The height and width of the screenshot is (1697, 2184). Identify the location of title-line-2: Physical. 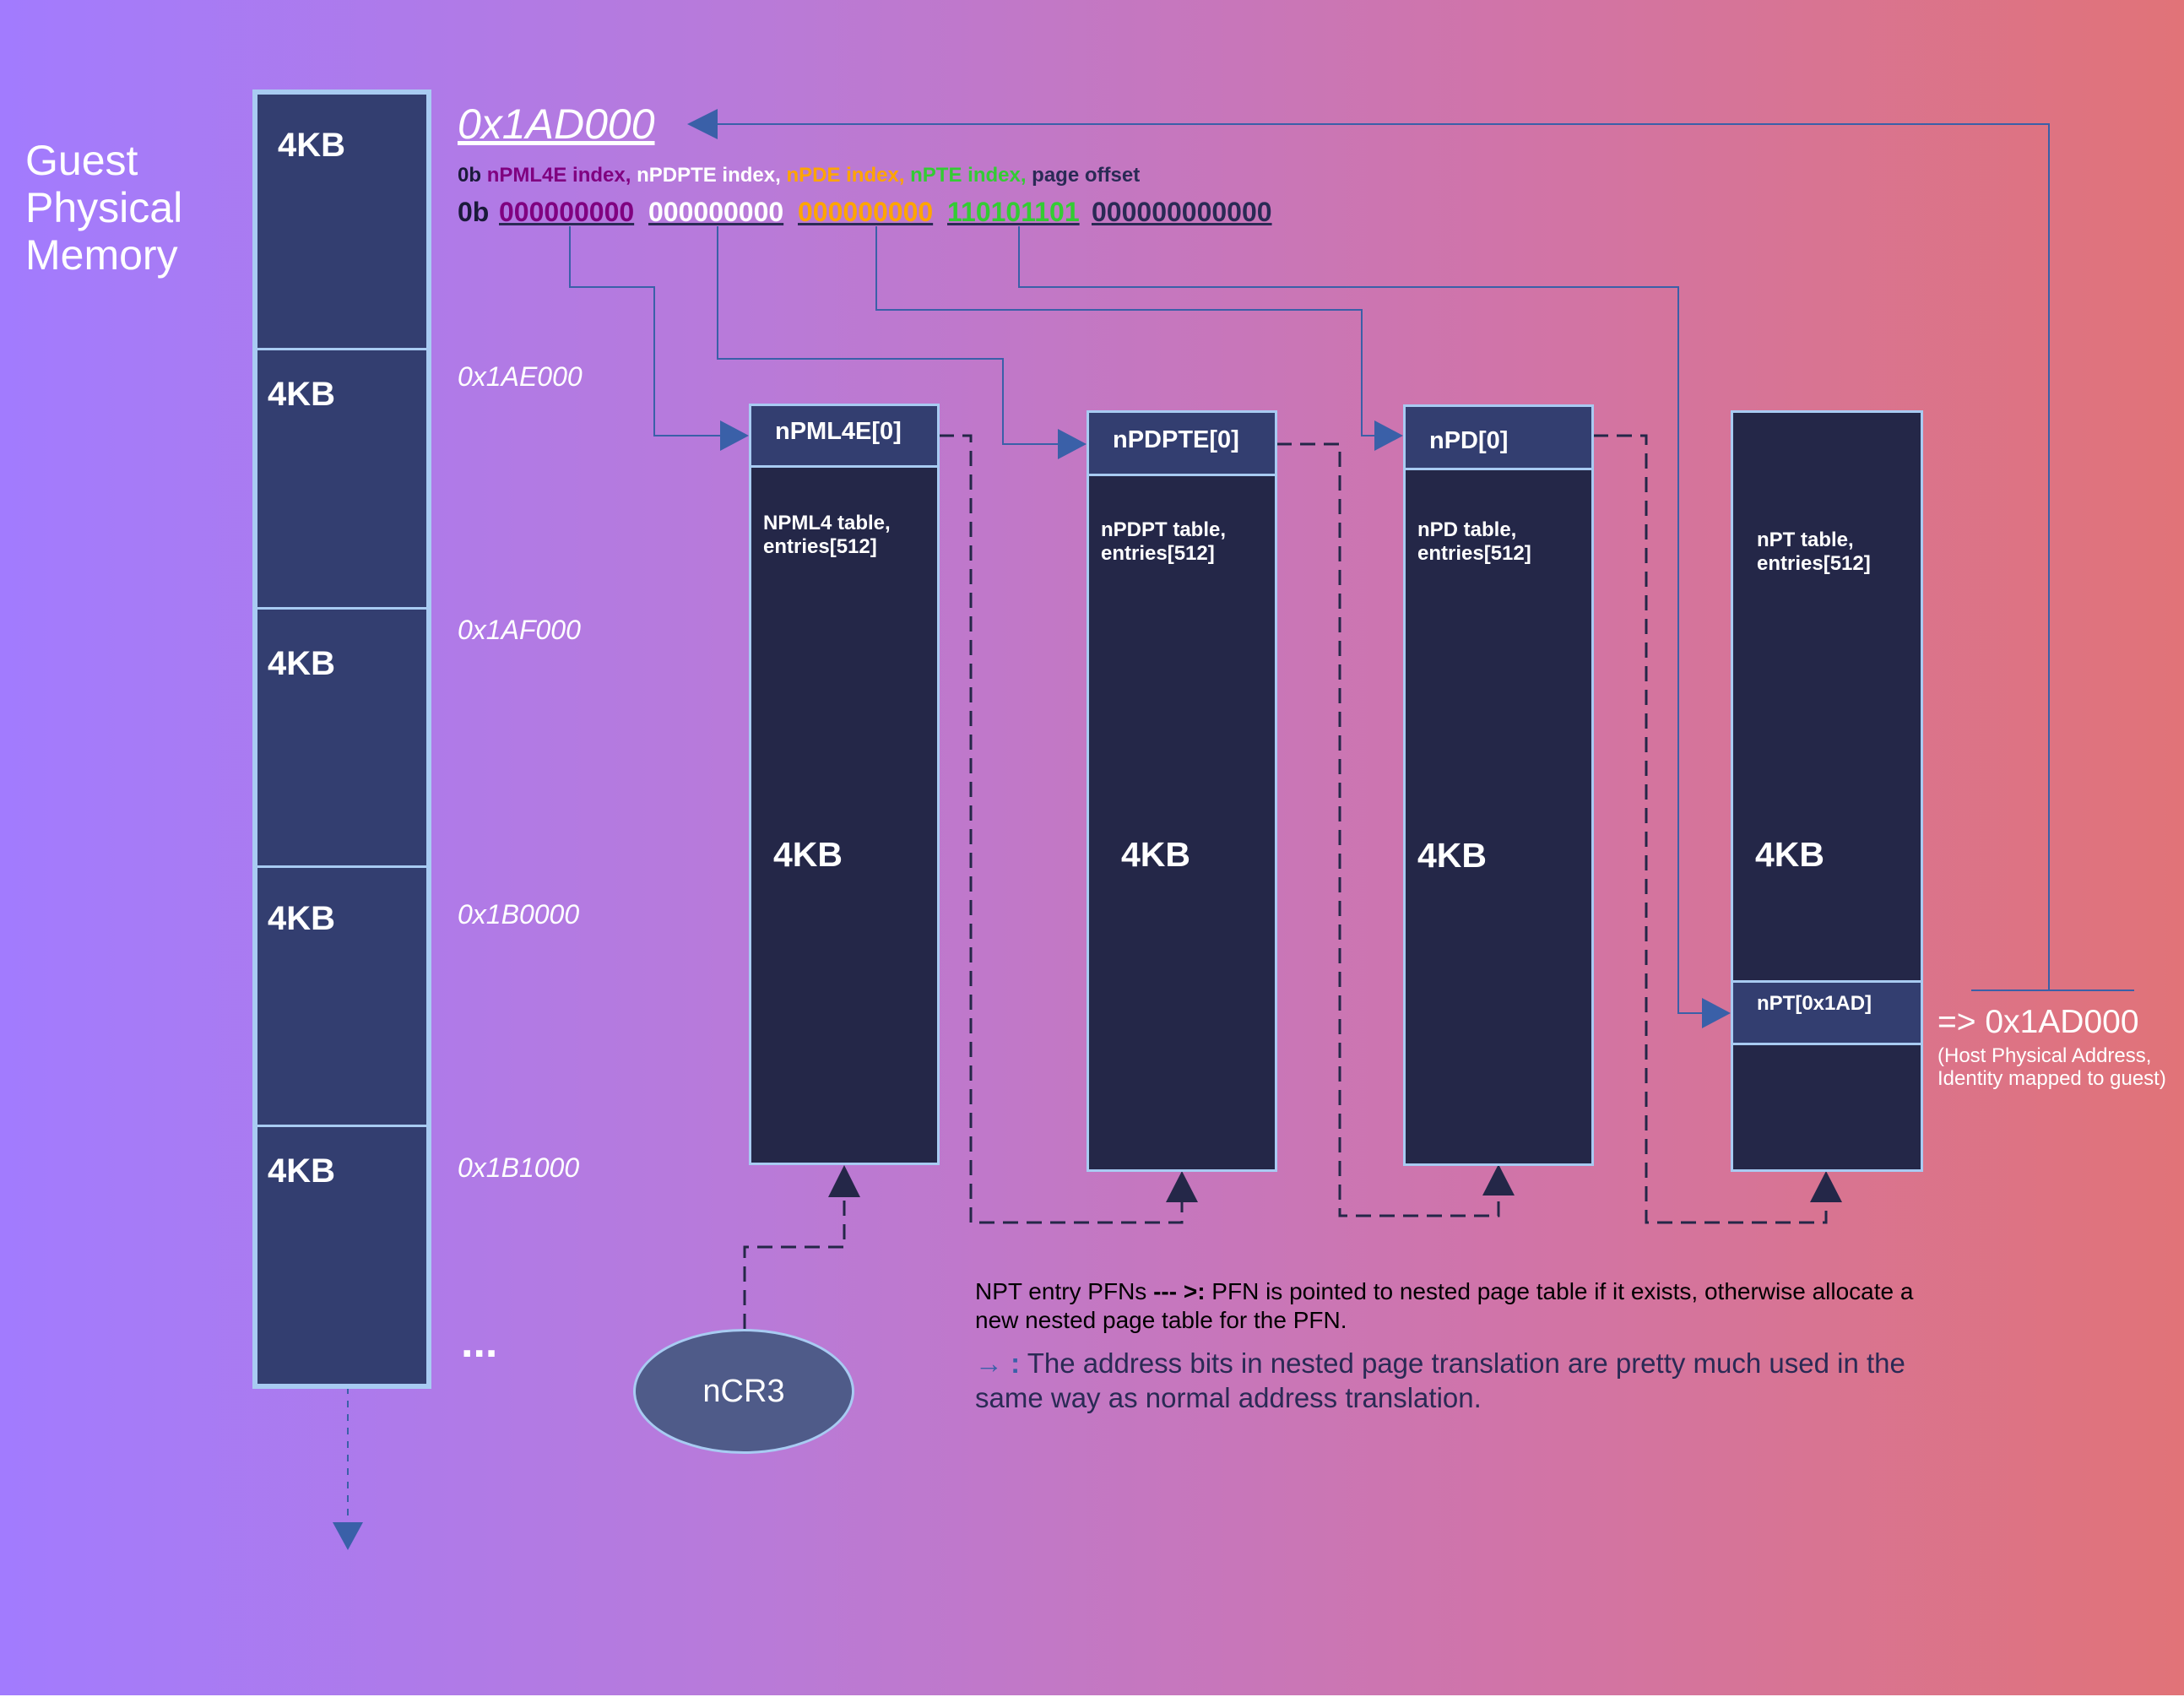
(104, 207).